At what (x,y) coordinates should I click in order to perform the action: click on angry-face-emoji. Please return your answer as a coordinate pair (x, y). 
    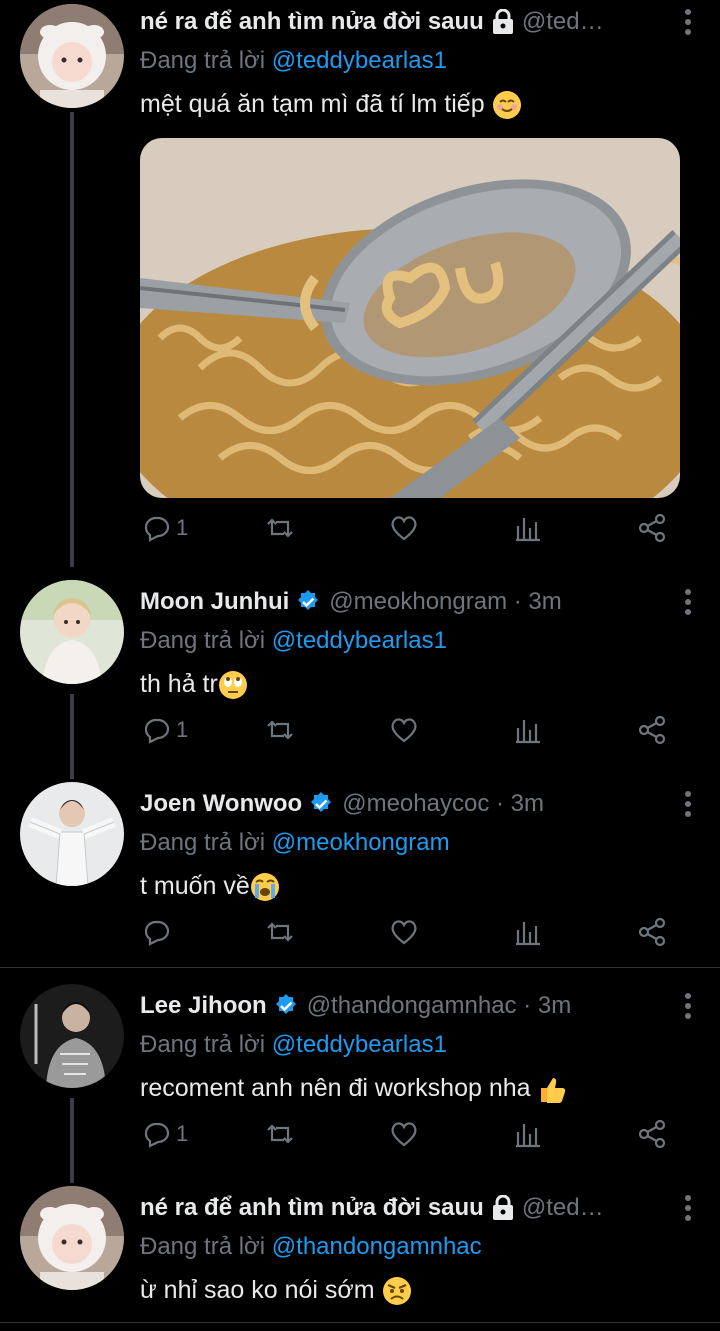
    Looking at the image, I should click on (396, 1291).